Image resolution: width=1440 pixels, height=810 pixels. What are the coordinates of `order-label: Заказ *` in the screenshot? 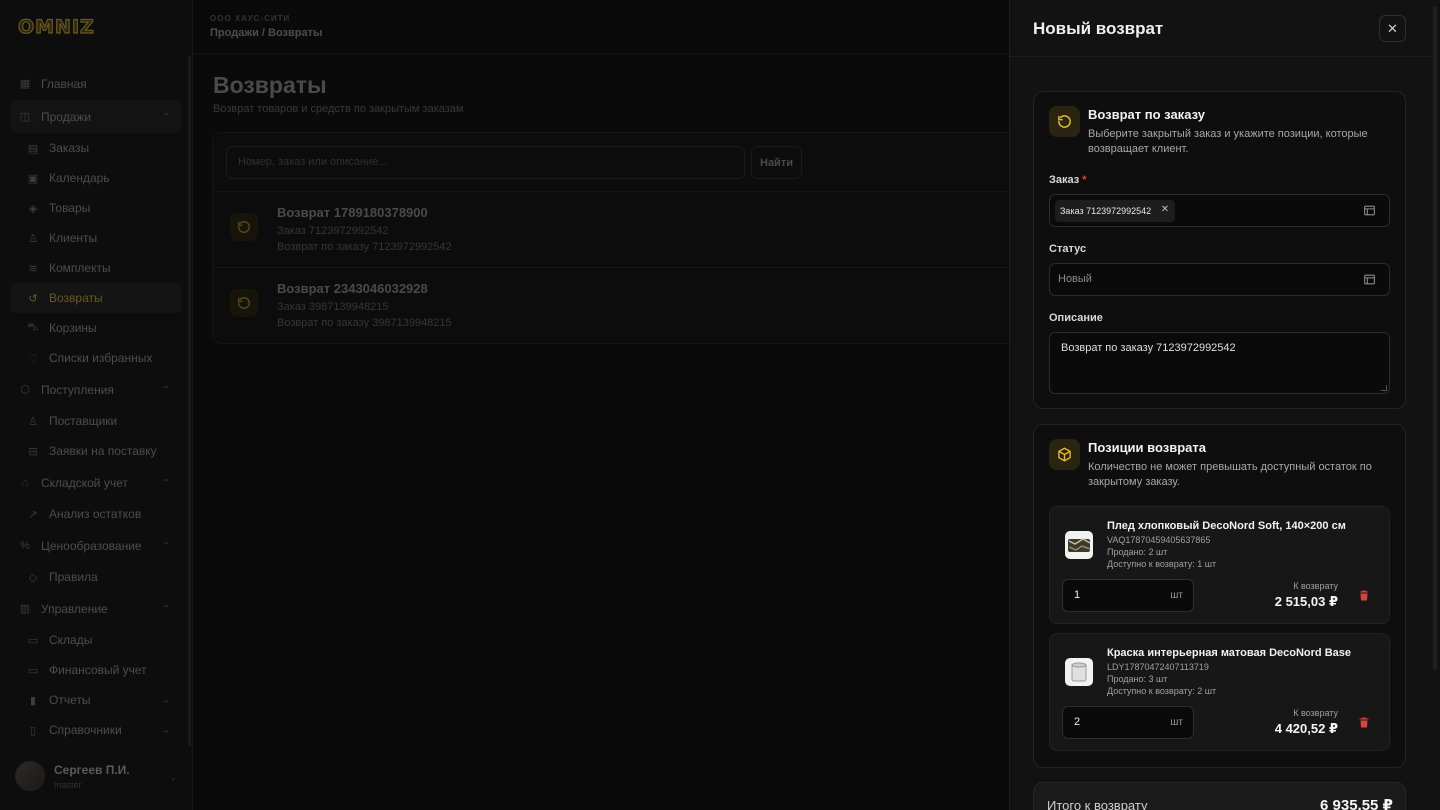 It's located at (1068, 180).